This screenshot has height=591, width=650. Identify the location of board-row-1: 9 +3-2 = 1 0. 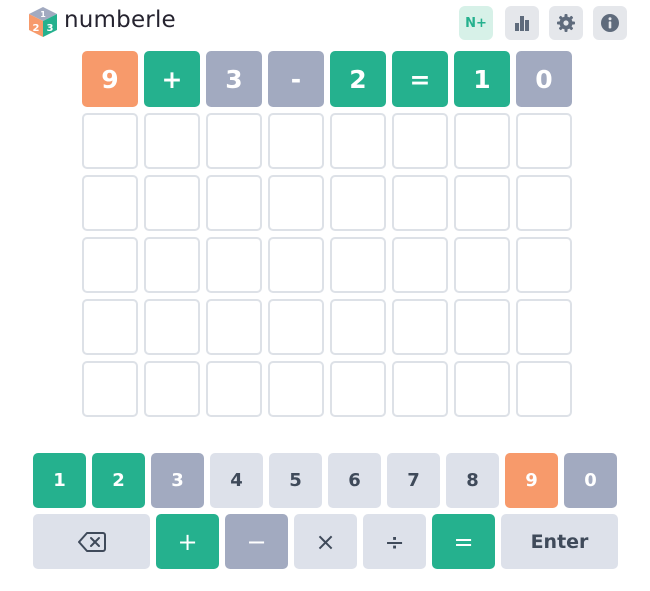
(327, 79).